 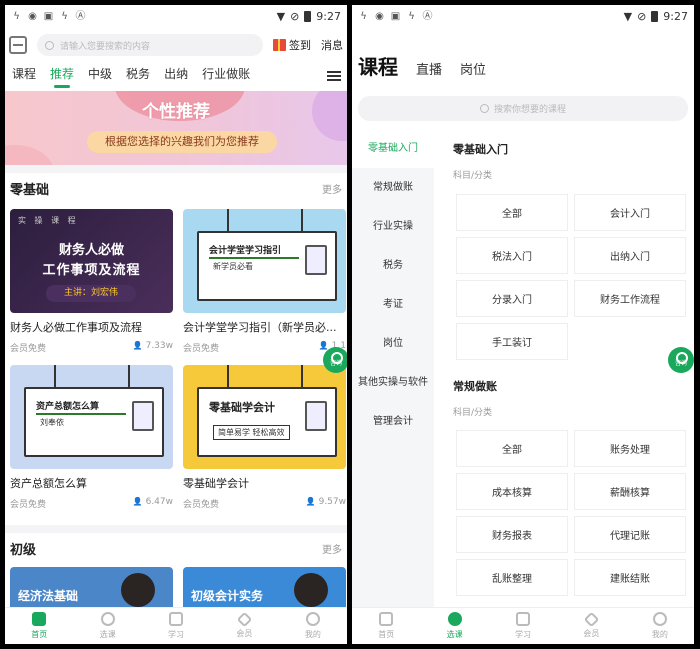 What do you see at coordinates (512, 491) in the screenshot?
I see `category-button: 成本核算` at bounding box center [512, 491].